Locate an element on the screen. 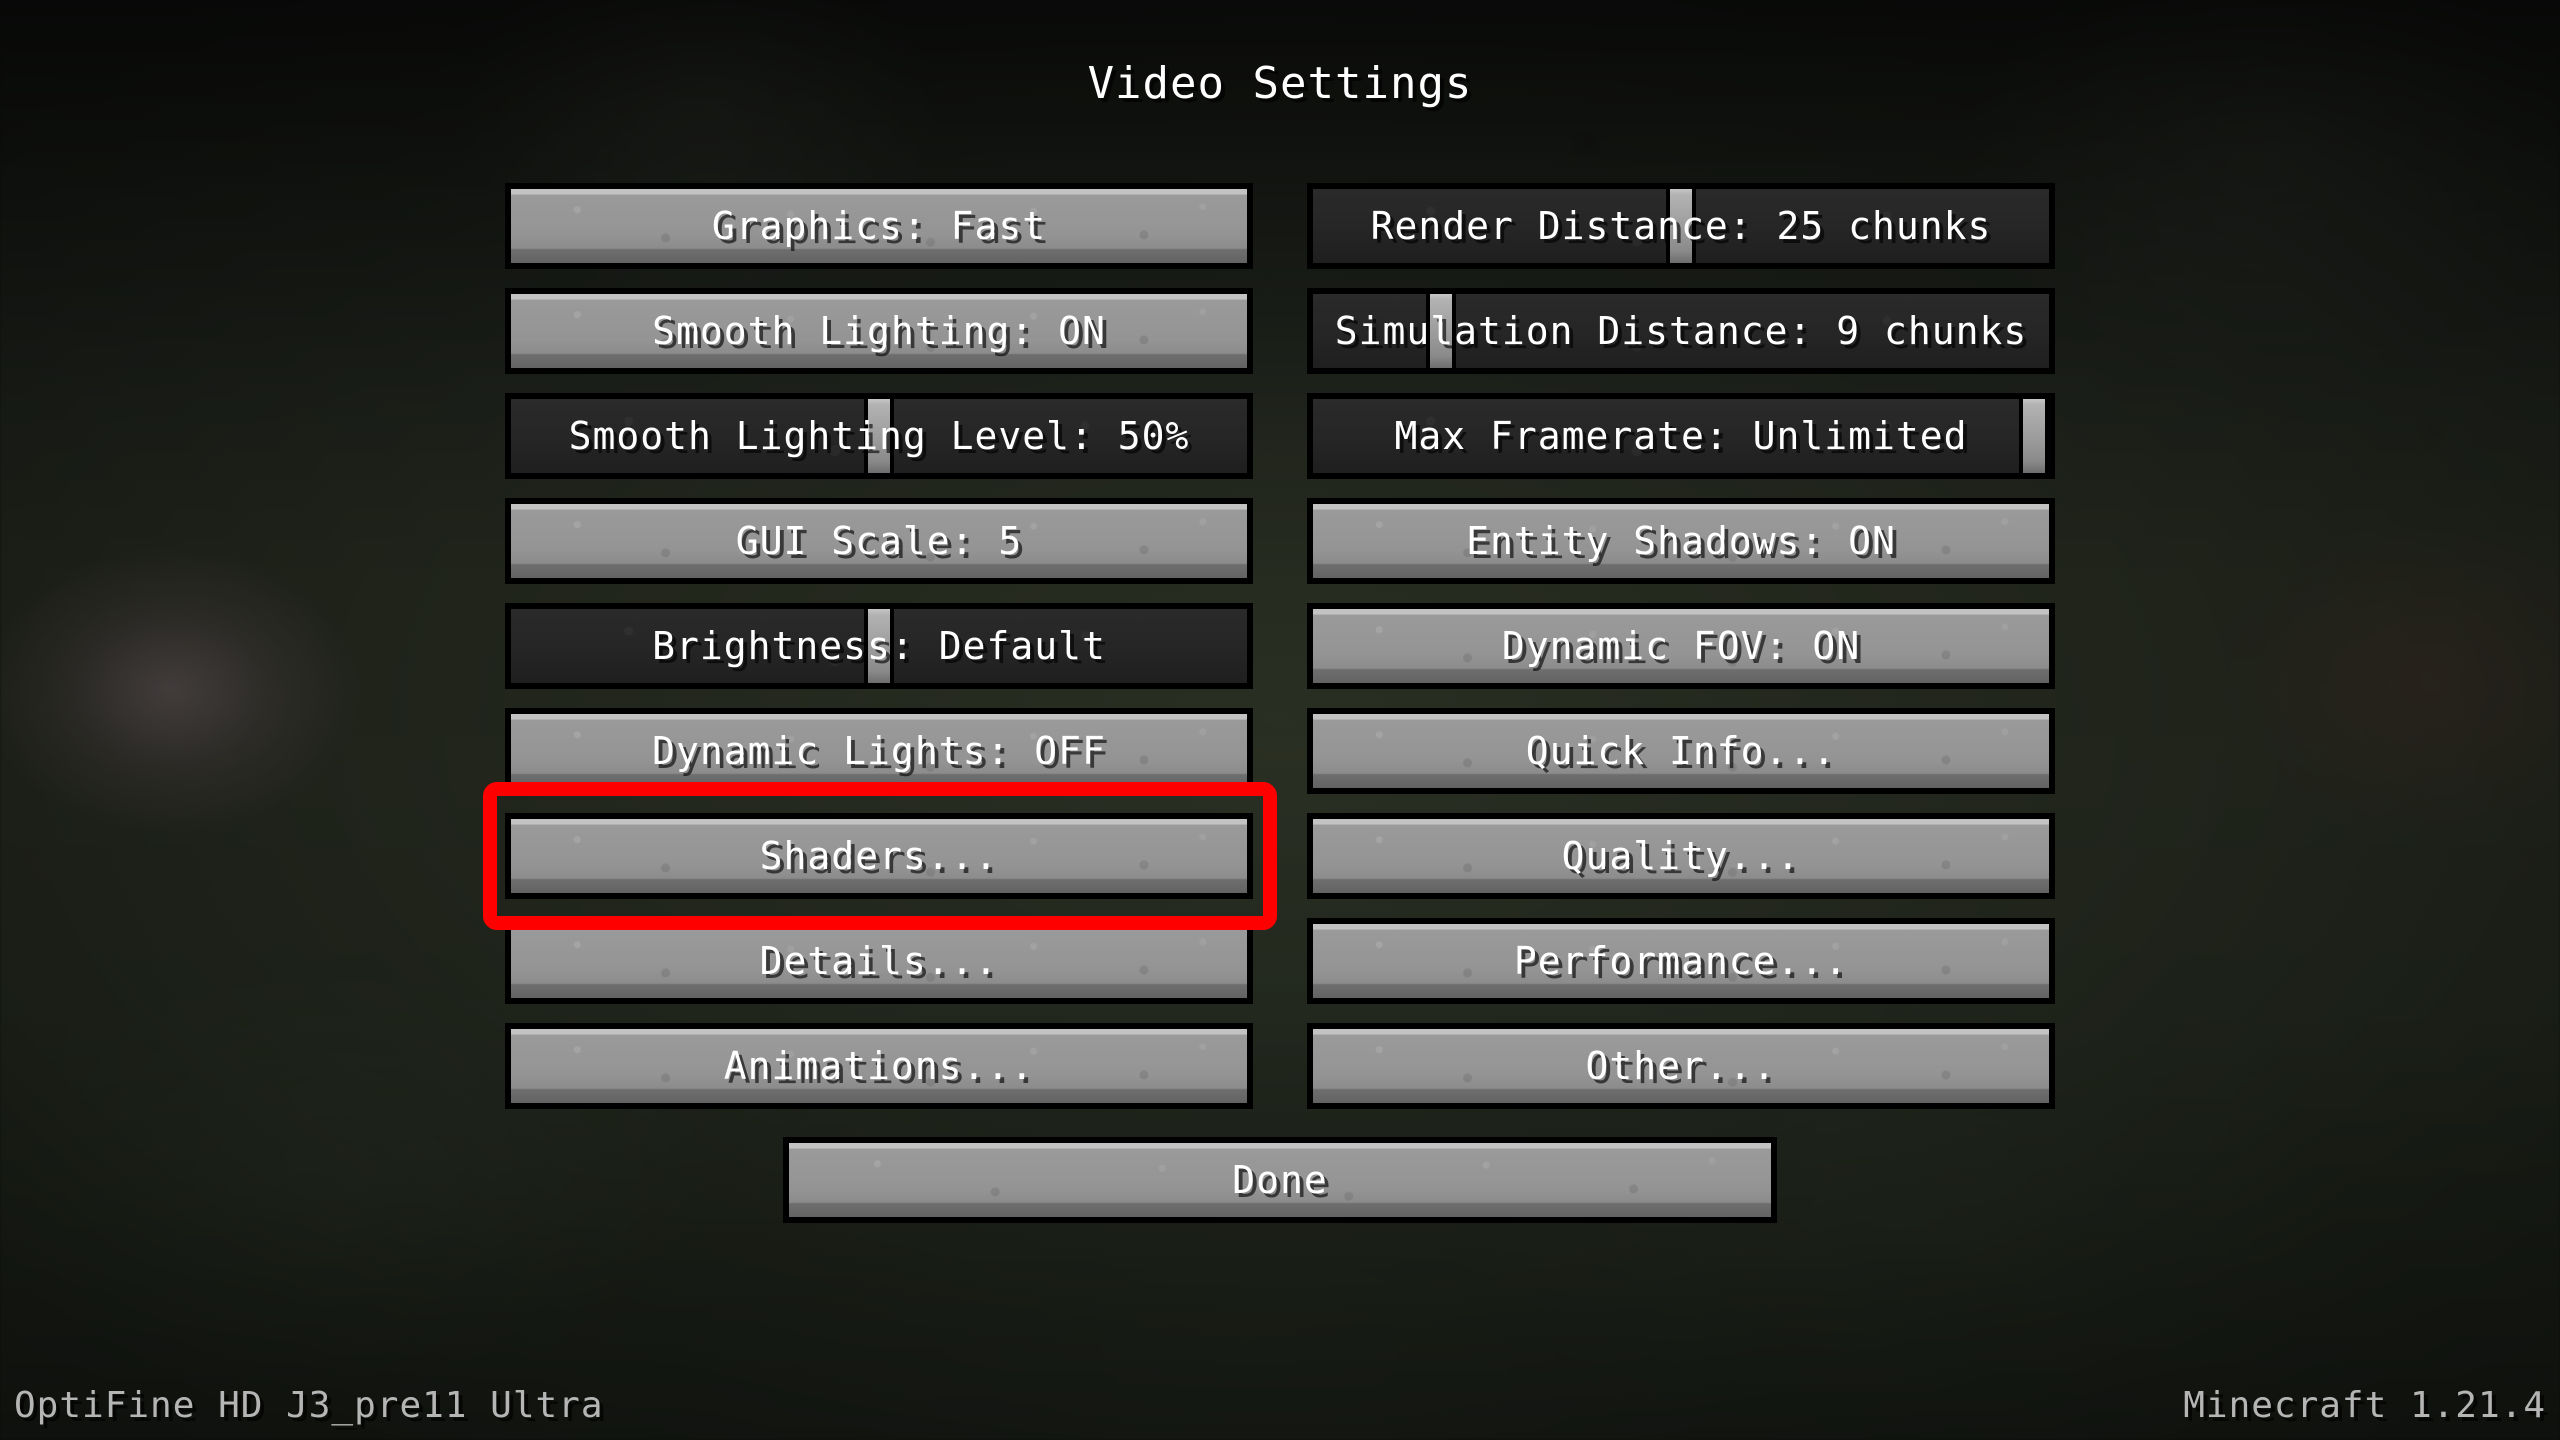  minecraft-version-label: Minecraft 1.21.4 is located at coordinates (2364, 1405).